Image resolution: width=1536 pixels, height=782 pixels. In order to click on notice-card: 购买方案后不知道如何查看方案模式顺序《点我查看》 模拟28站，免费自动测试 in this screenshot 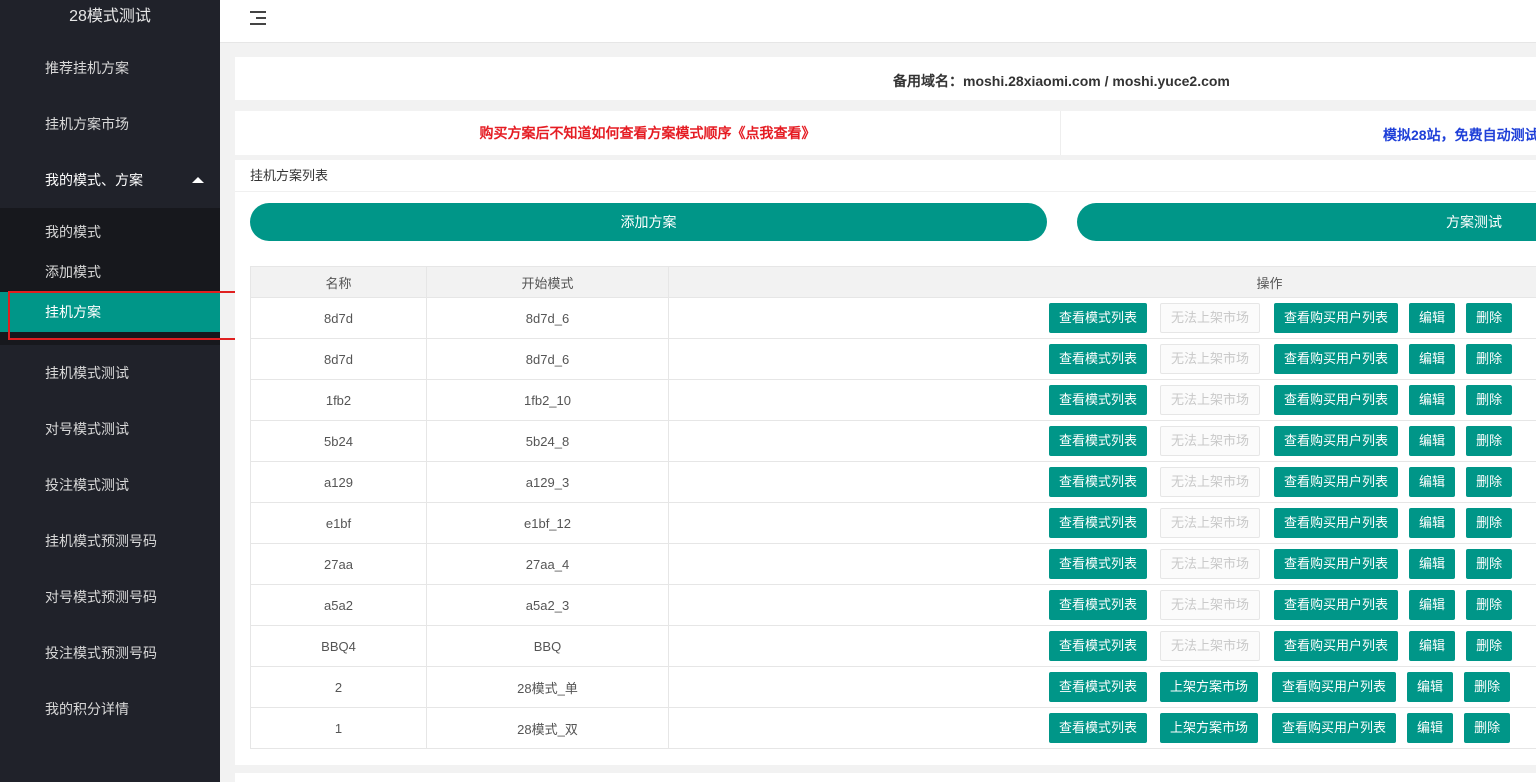, I will do `click(885, 133)`.